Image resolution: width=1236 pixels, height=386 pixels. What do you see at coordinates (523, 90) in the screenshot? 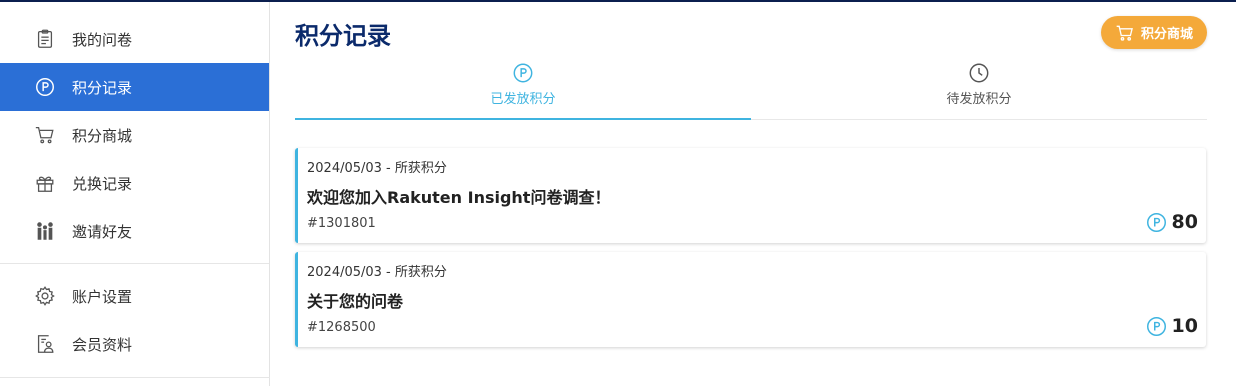
I see `tab-issued-points: 已发放积分` at bounding box center [523, 90].